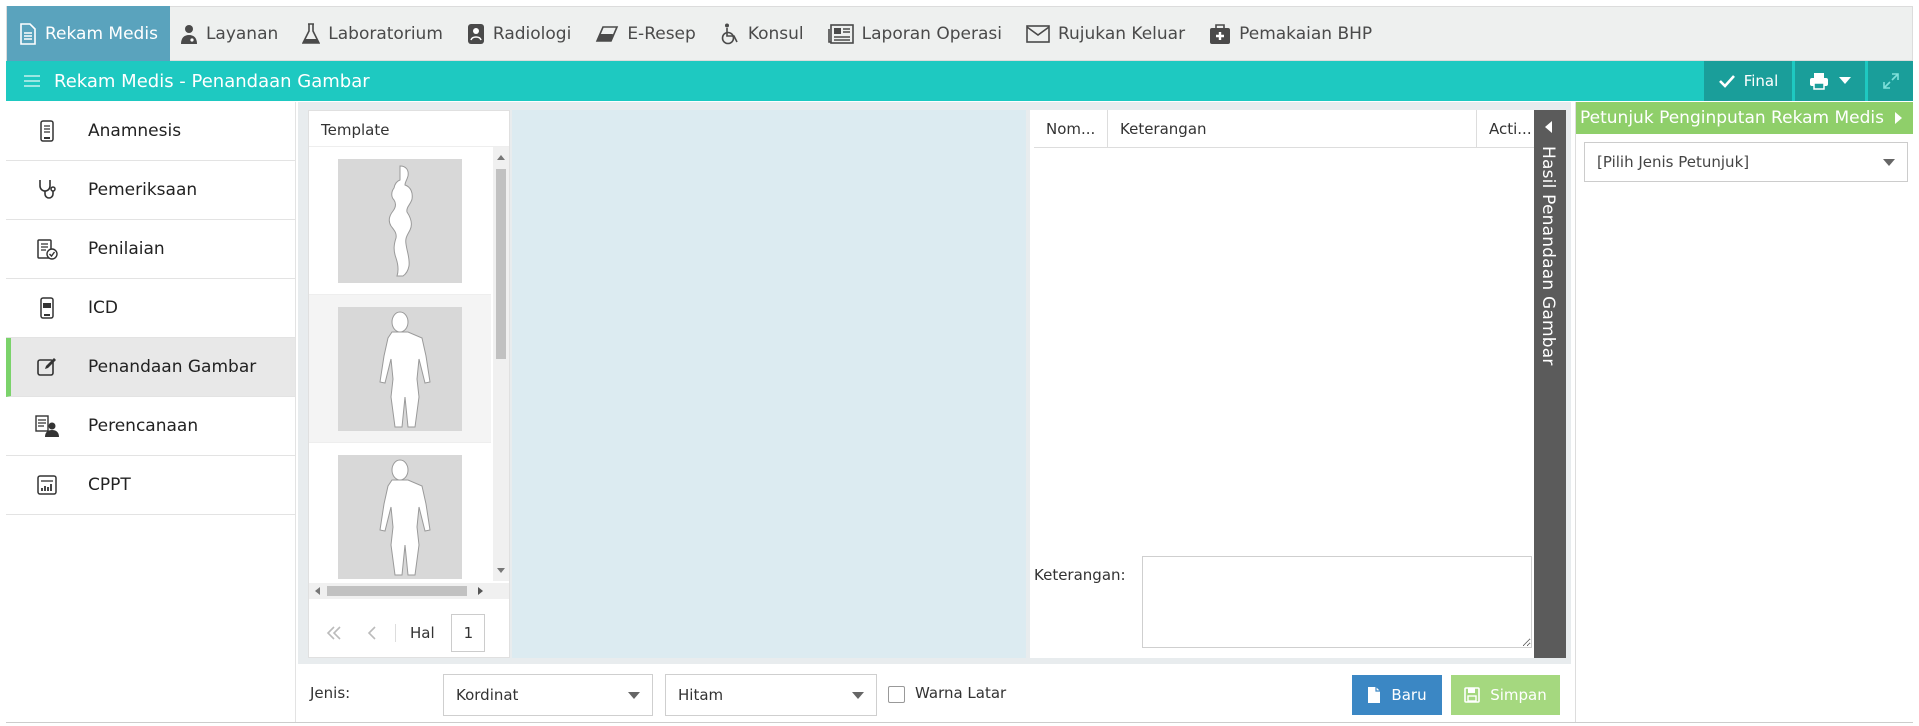 The image size is (1919, 726). Describe the element at coordinates (330, 693) in the screenshot. I see `jenis-label: Jenis:` at that location.